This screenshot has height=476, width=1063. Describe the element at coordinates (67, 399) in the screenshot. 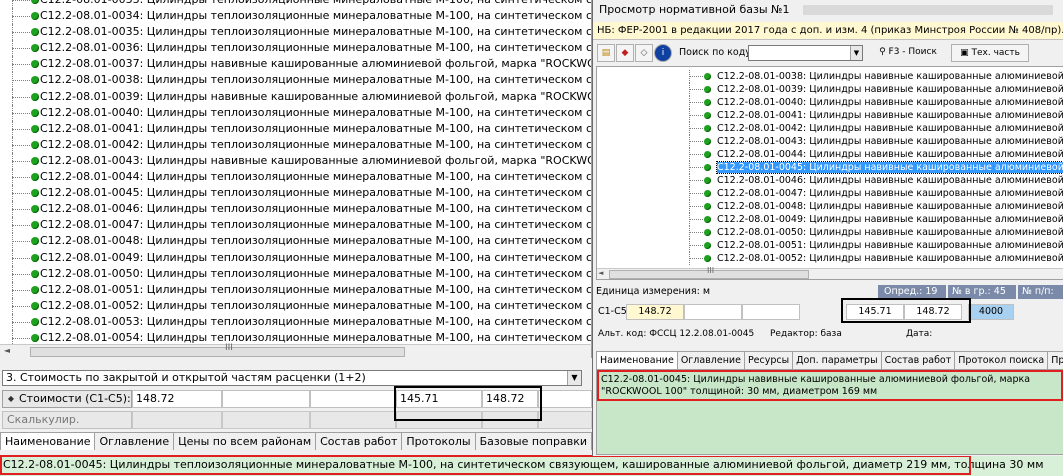

I see `cost-label: ◆ Стоимости (С1-С5):` at that location.